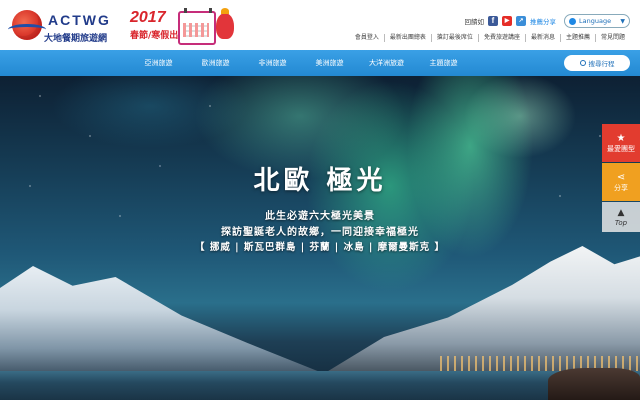  Describe the element at coordinates (621, 187) in the screenshot. I see `share-label: 分享` at that location.